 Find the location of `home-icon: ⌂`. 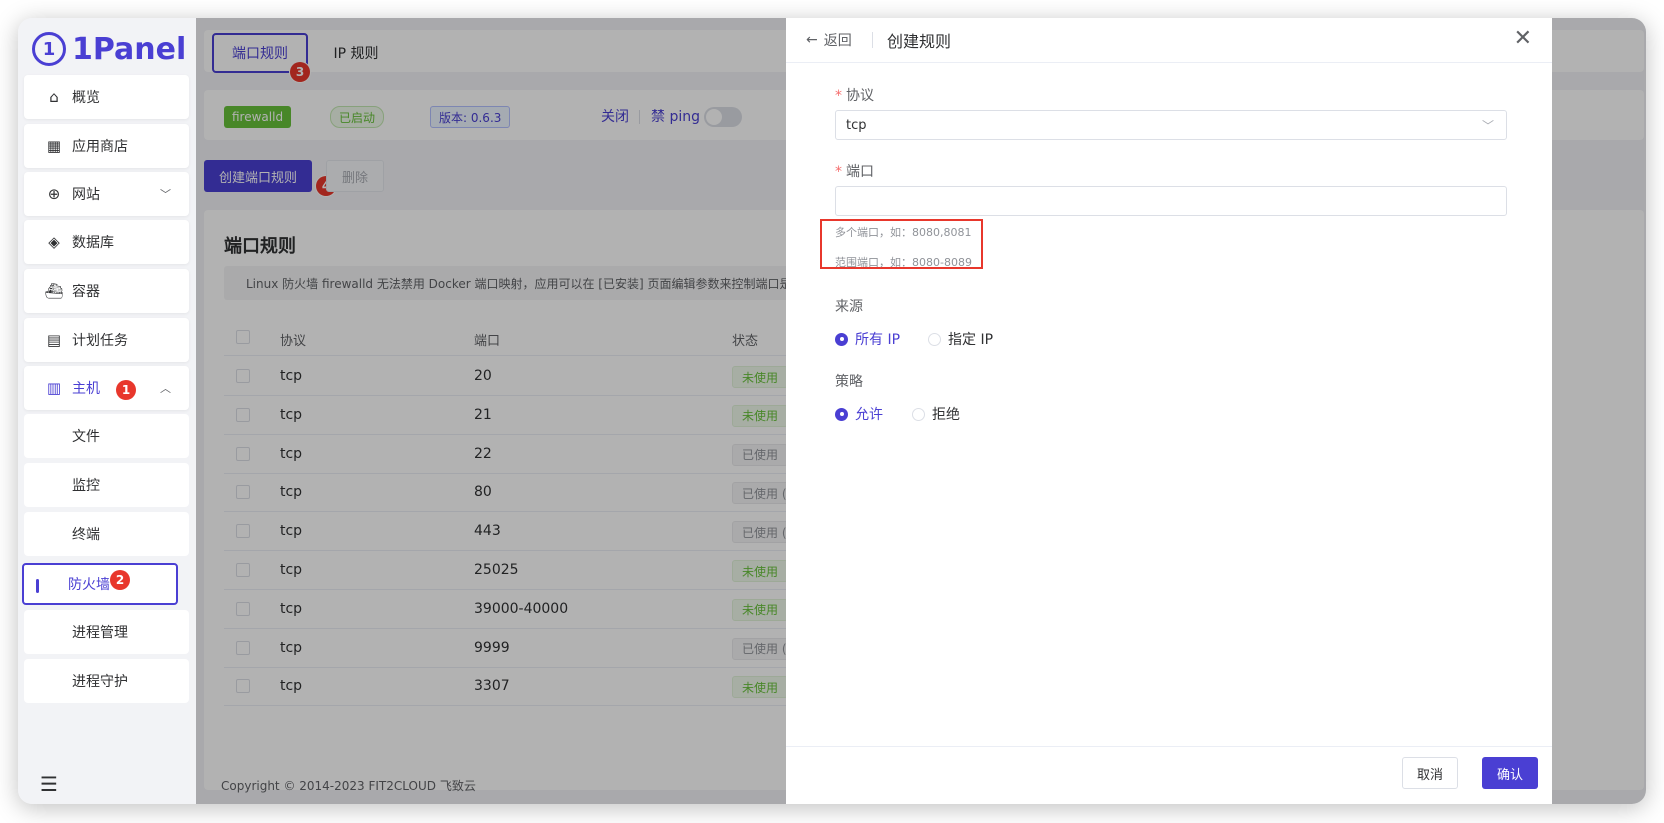

home-icon: ⌂ is located at coordinates (54, 97).